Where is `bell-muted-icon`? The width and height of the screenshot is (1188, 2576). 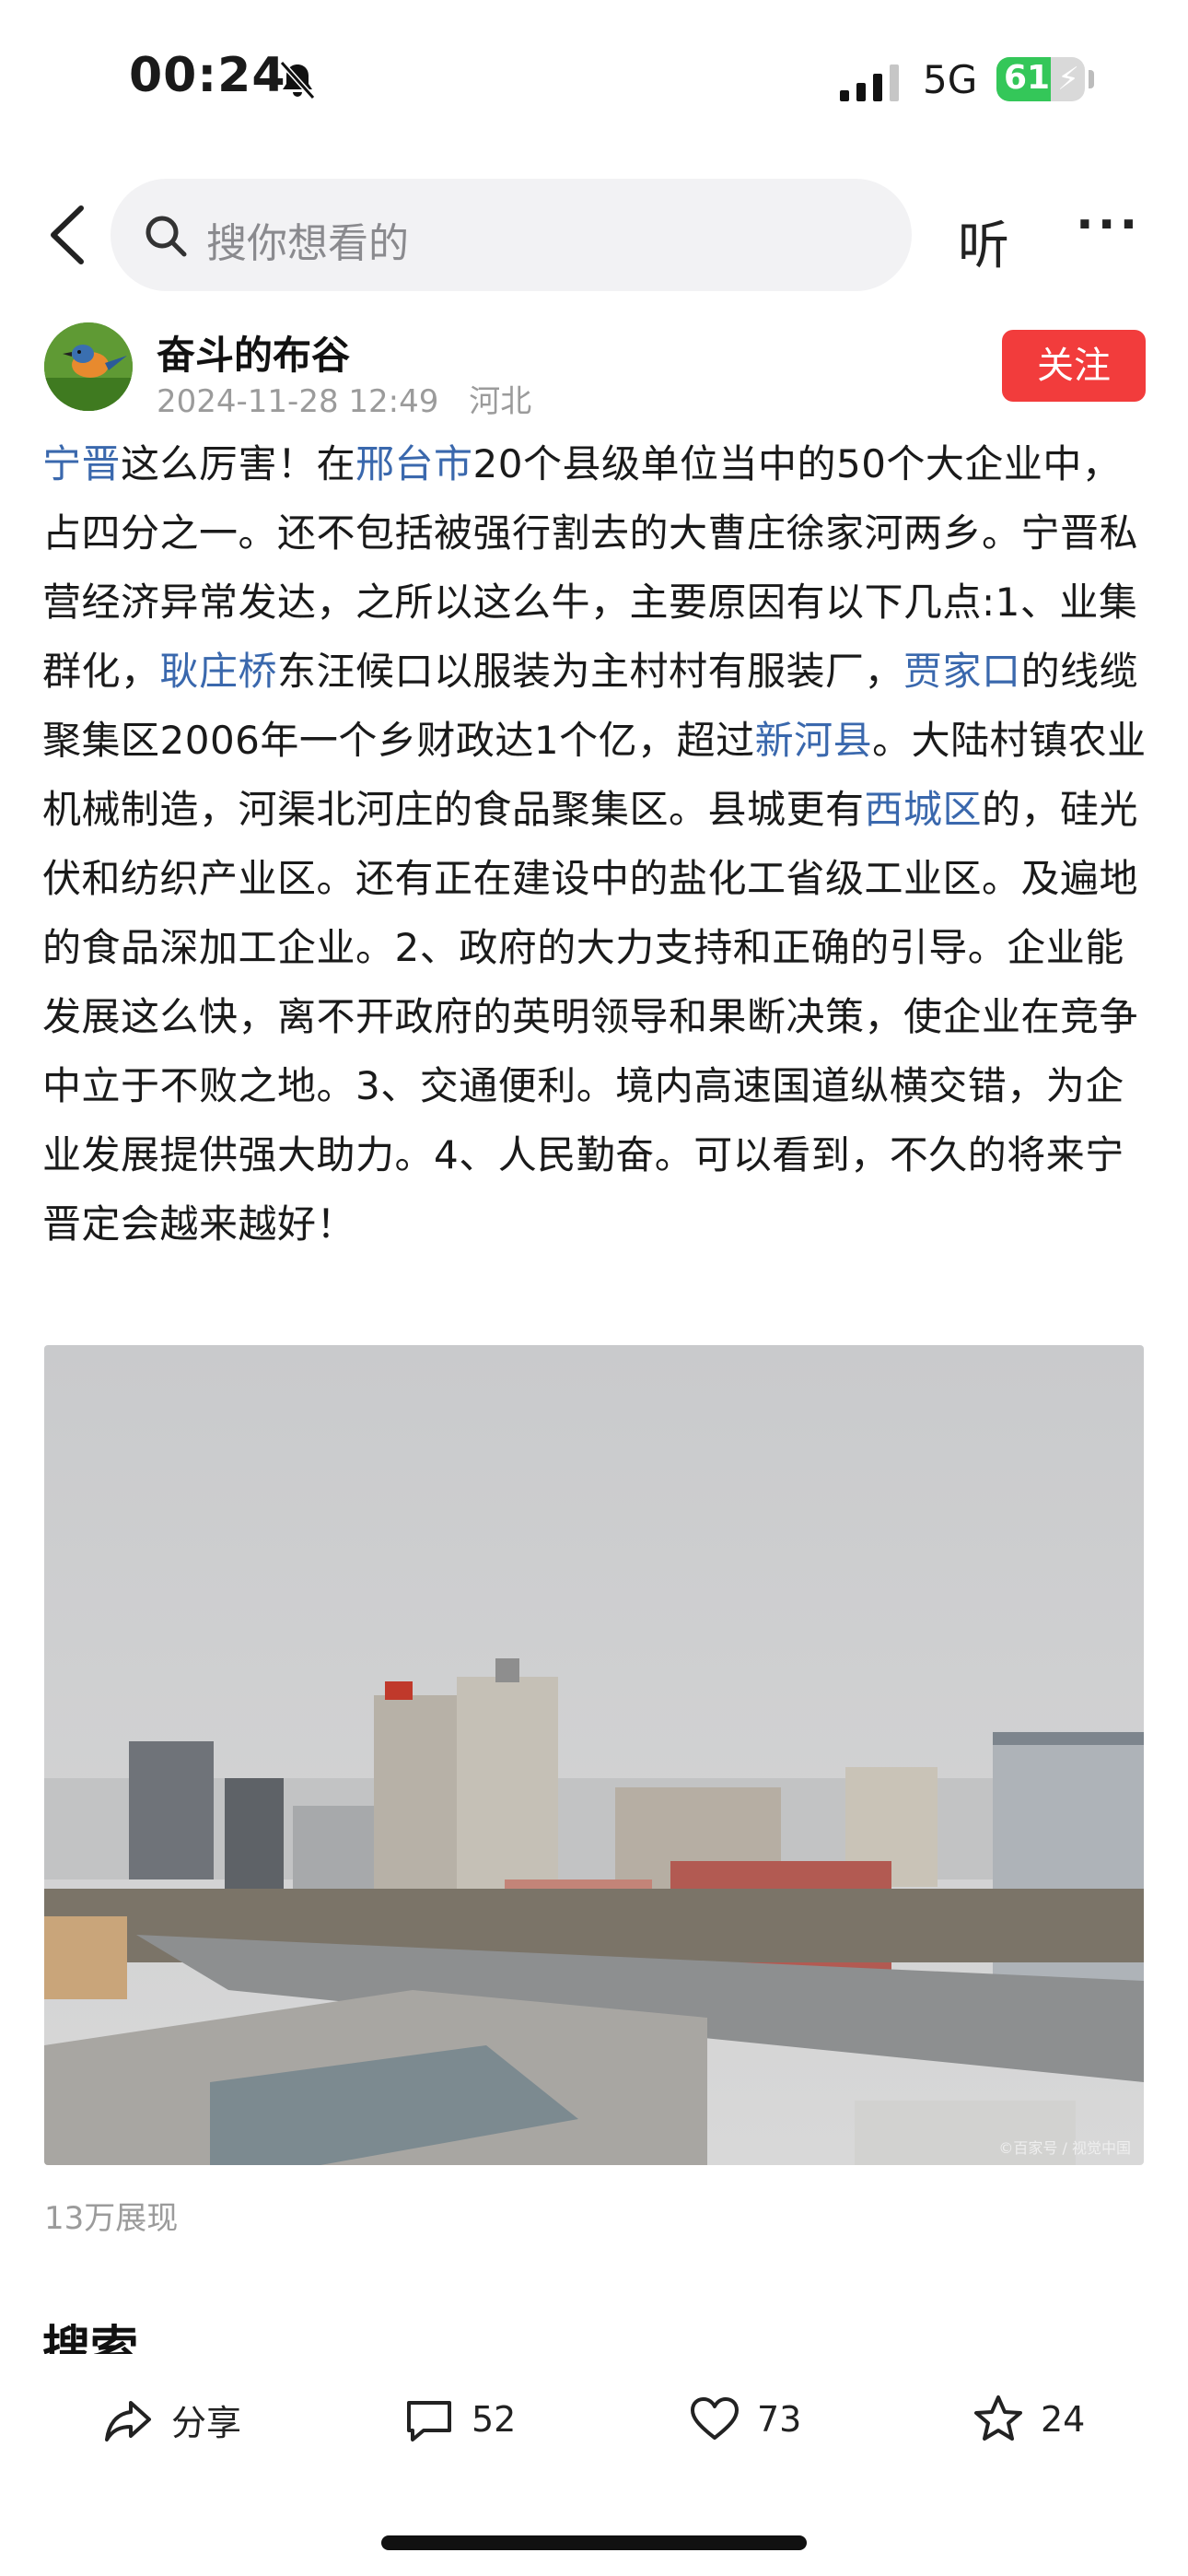
bell-muted-icon is located at coordinates (297, 80).